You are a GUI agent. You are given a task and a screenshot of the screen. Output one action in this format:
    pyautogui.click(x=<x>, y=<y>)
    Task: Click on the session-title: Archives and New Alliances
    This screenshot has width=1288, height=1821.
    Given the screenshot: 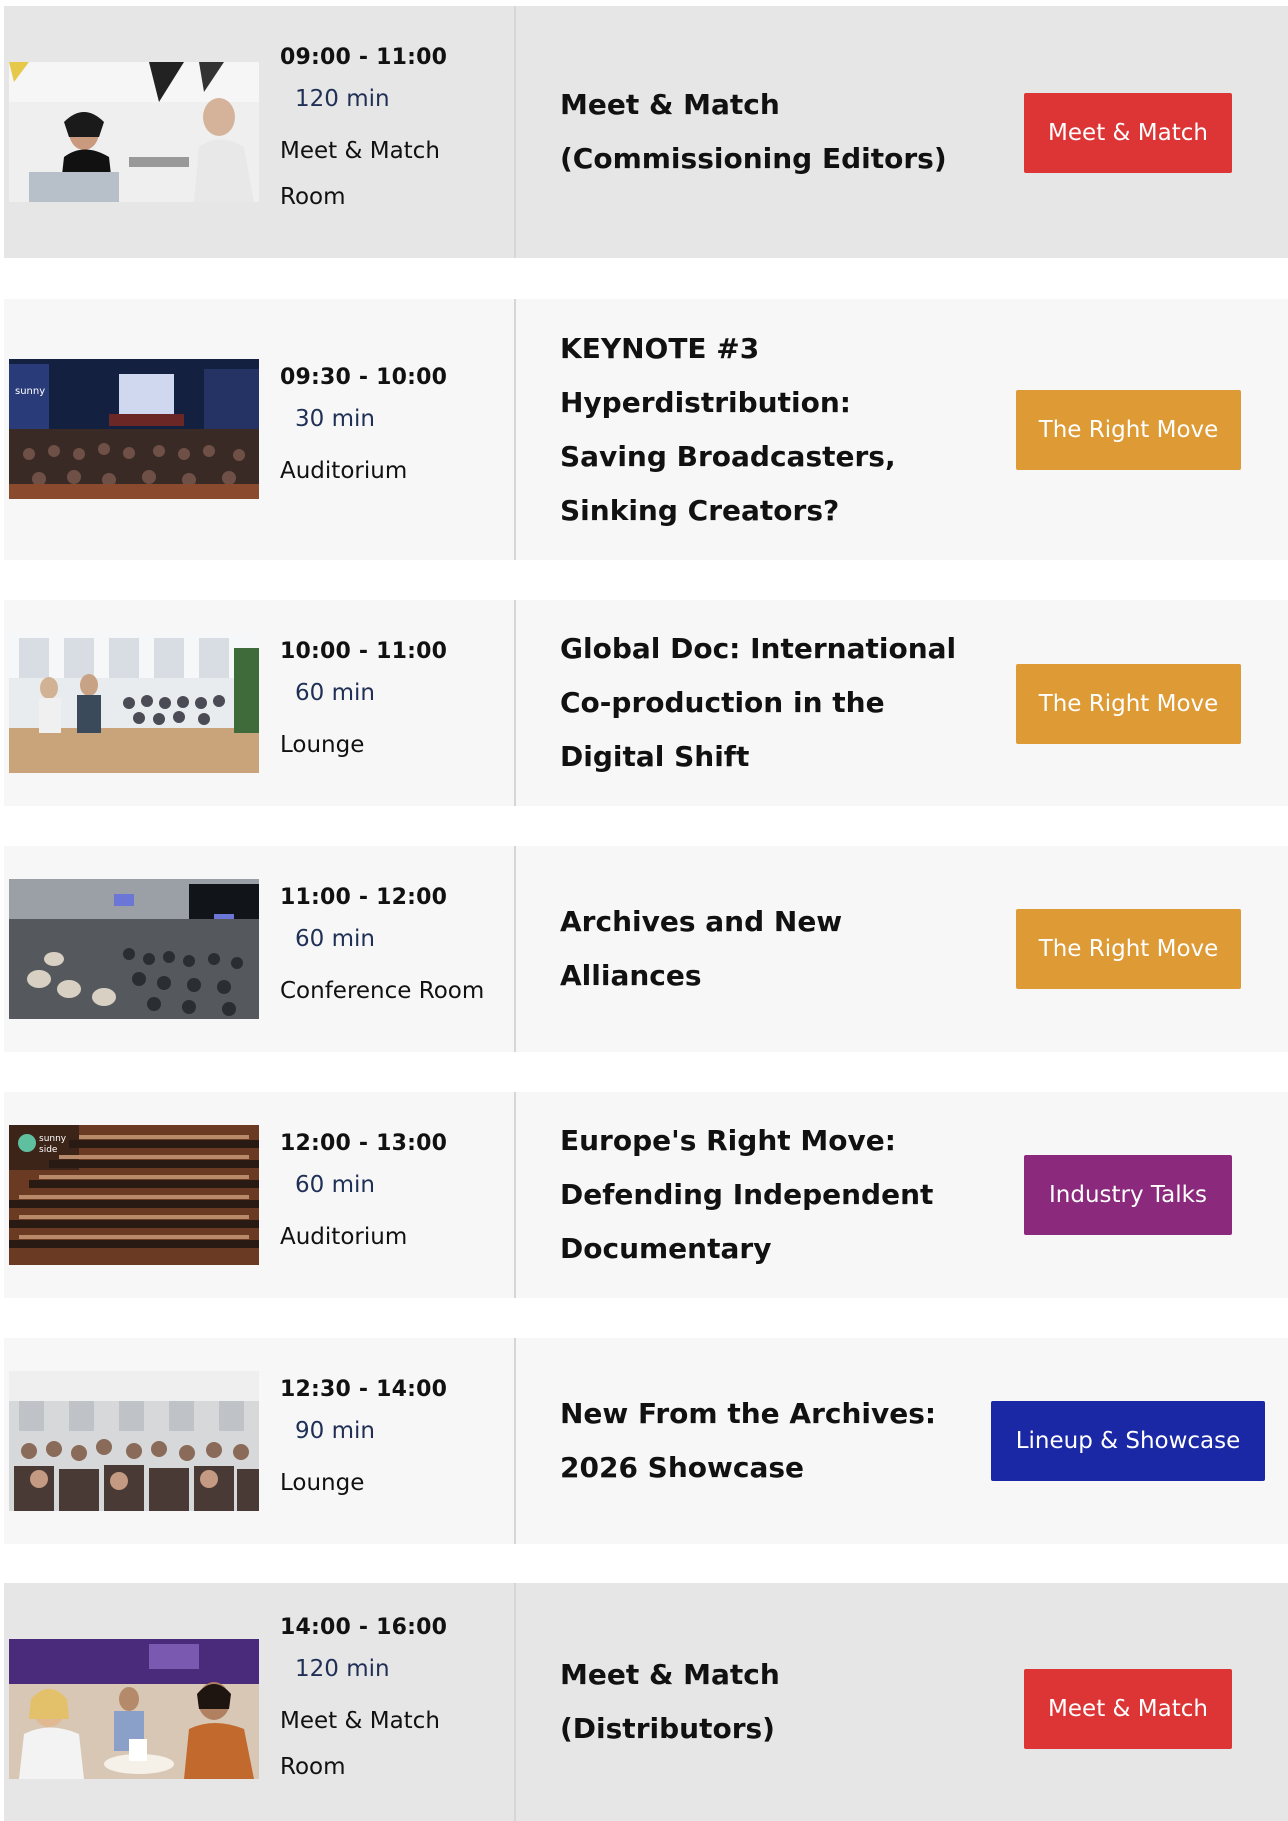 What is the action you would take?
    pyautogui.click(x=710, y=949)
    